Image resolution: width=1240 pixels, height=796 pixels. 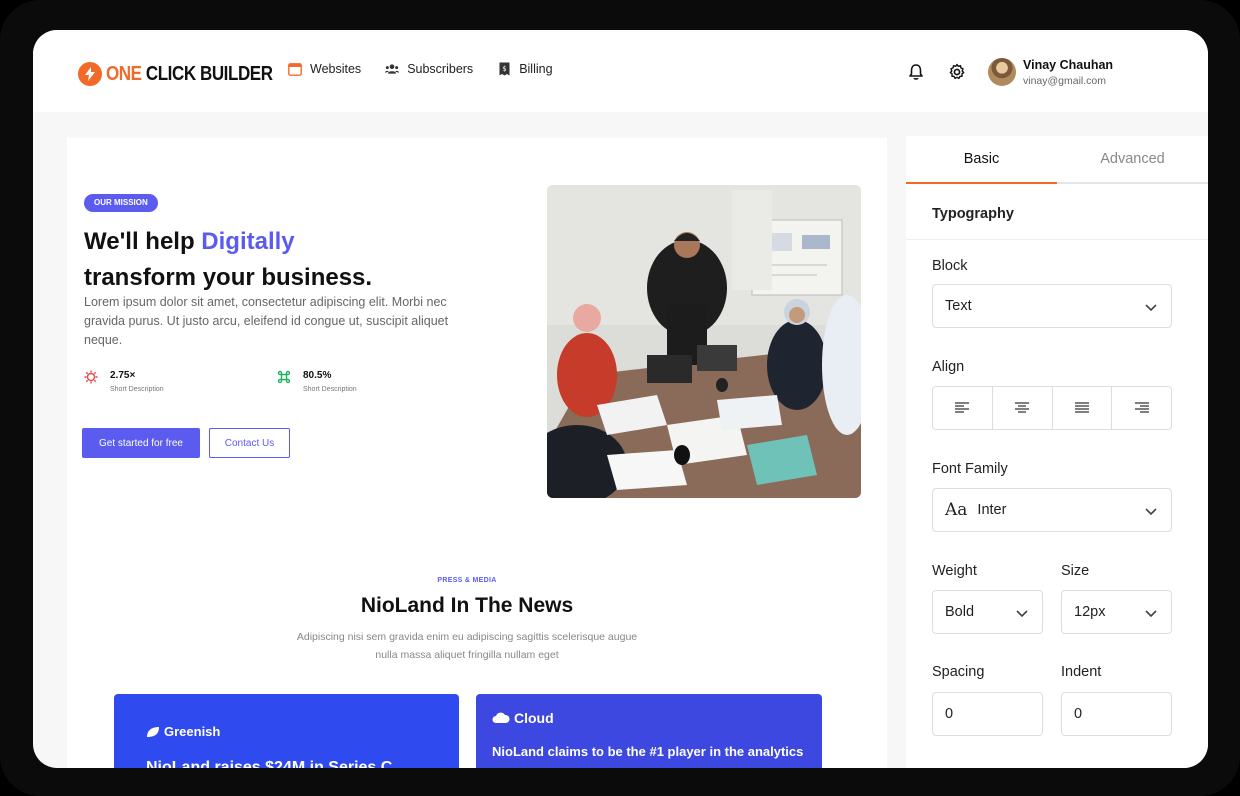 I want to click on headline-accent: Digitally, so click(x=248, y=241).